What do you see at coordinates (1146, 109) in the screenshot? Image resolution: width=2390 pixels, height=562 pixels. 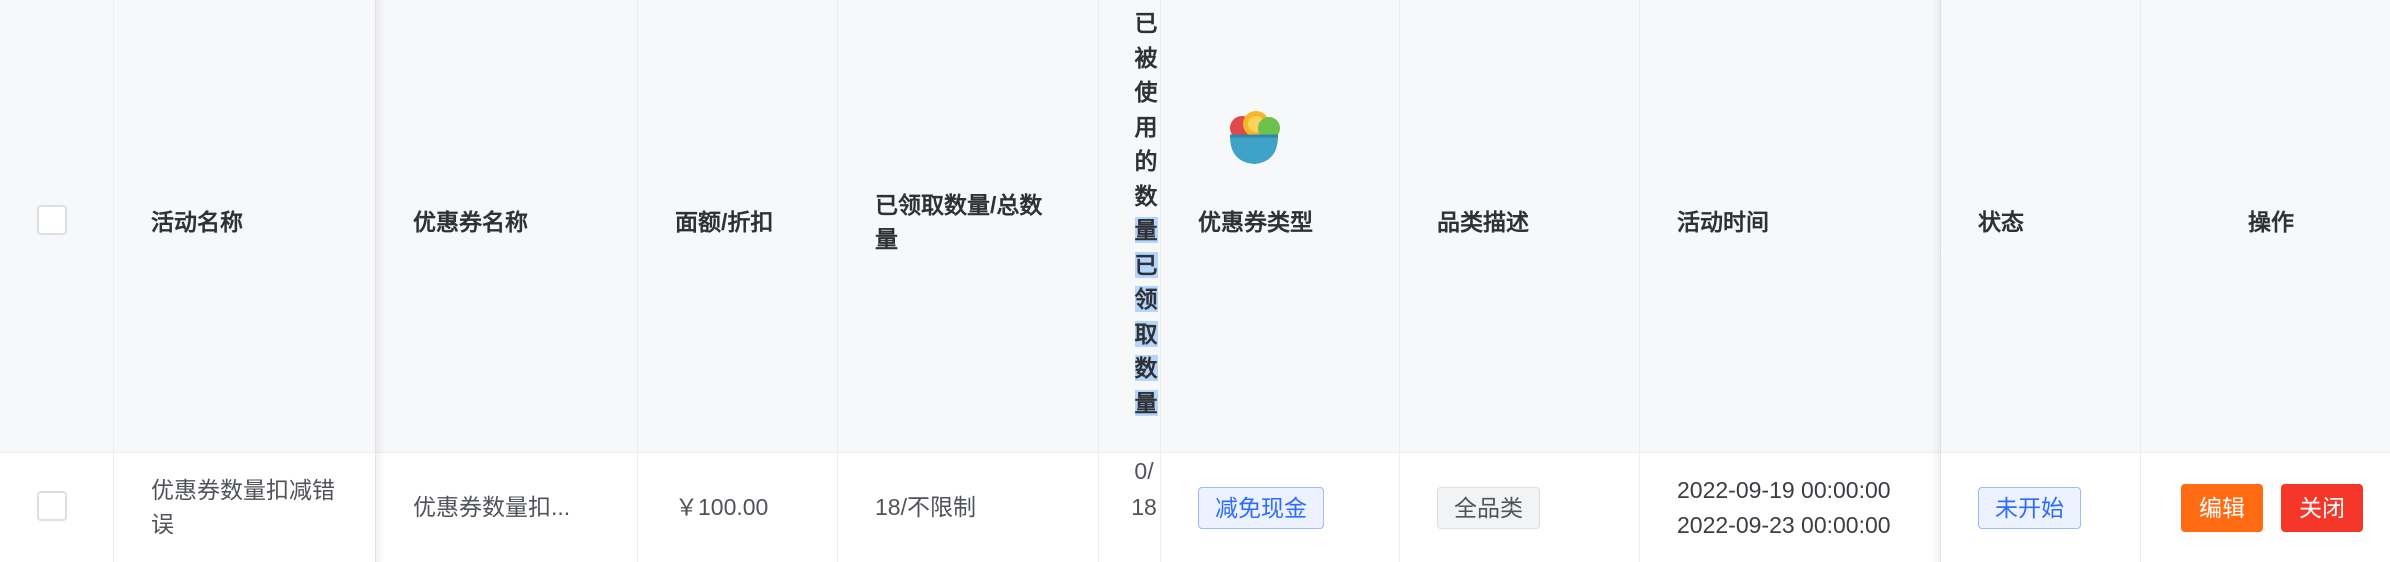 I see `header-used-count-text: 已被使用的数` at bounding box center [1146, 109].